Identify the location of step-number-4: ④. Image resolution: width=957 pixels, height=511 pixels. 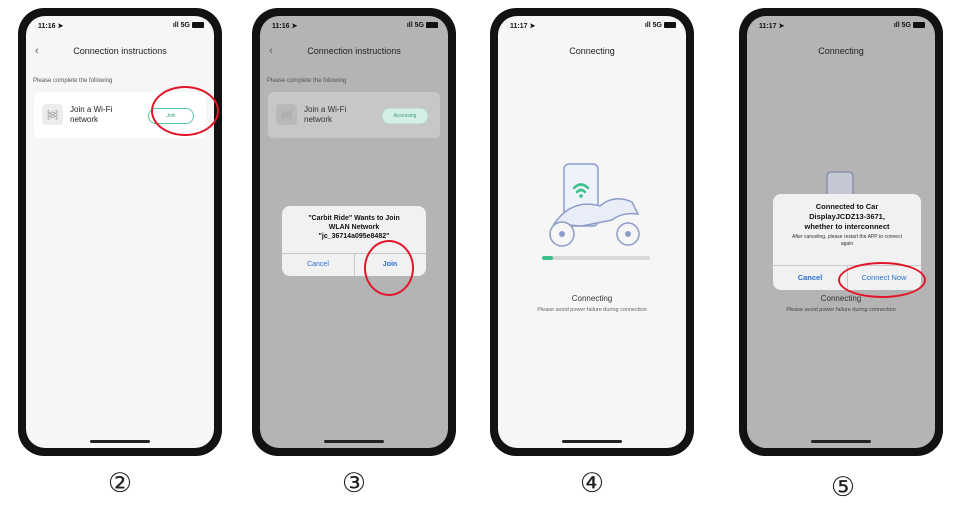
(592, 483).